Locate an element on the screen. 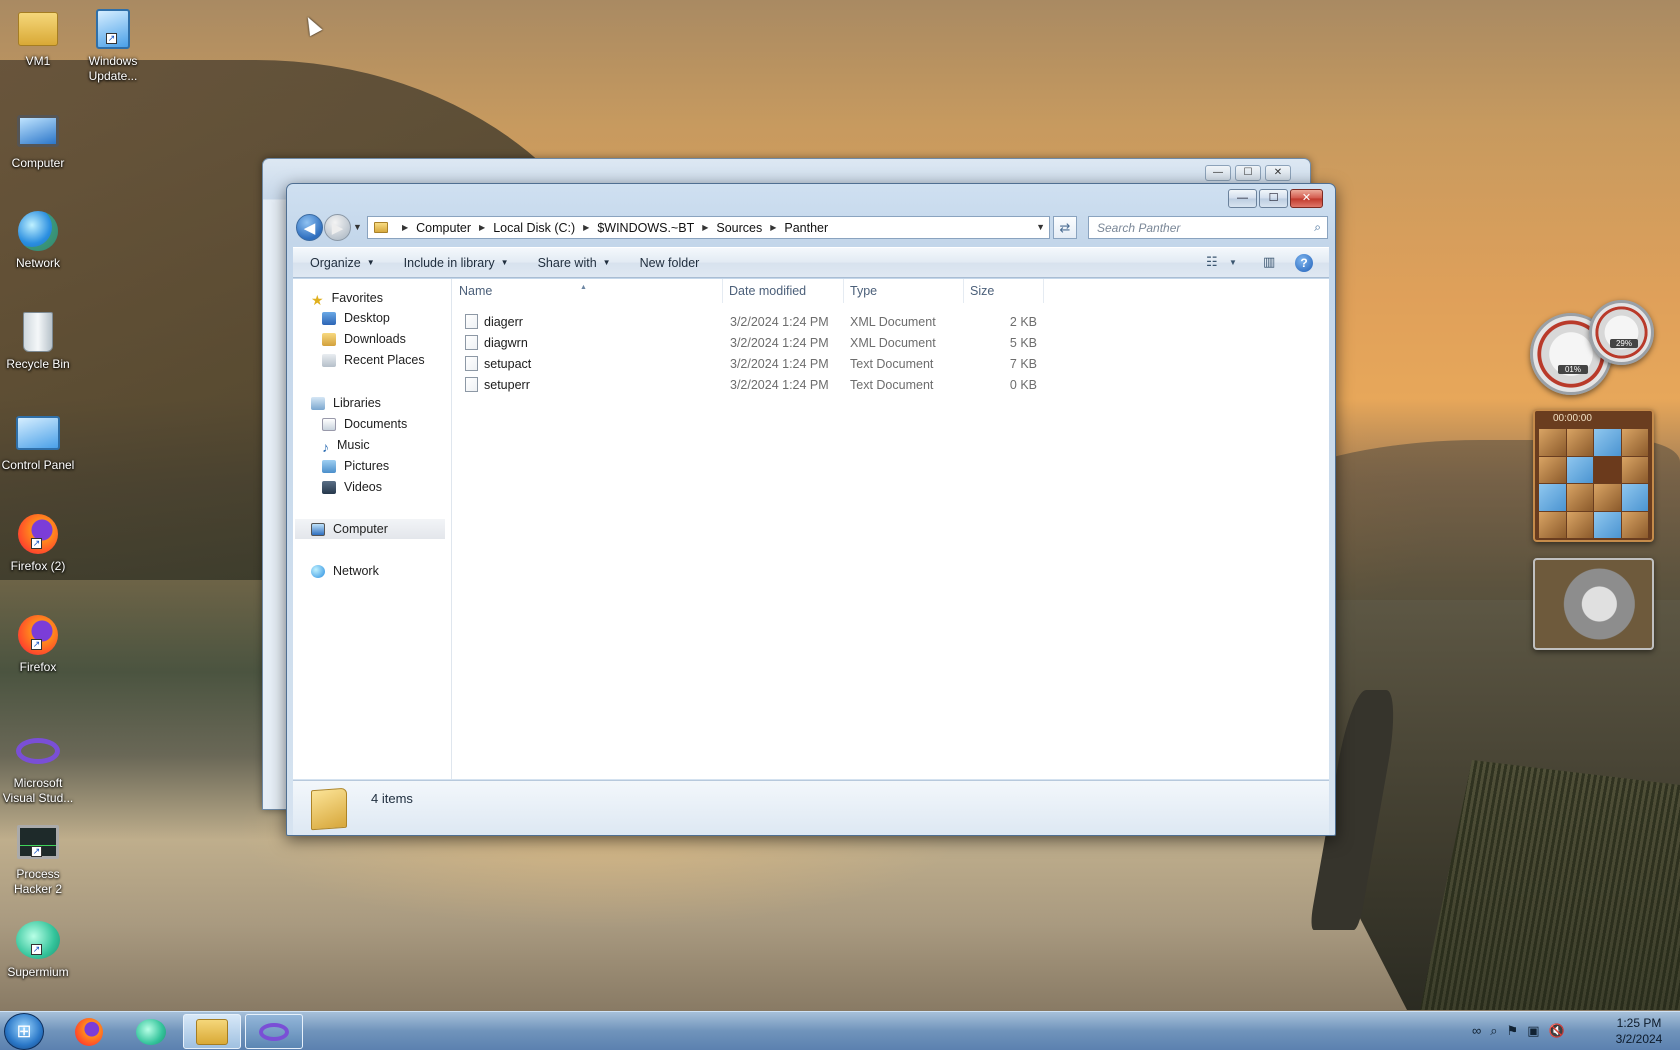 Image resolution: width=1680 pixels, height=1050 pixels. puzzle-grid is located at coordinates (1593, 483).